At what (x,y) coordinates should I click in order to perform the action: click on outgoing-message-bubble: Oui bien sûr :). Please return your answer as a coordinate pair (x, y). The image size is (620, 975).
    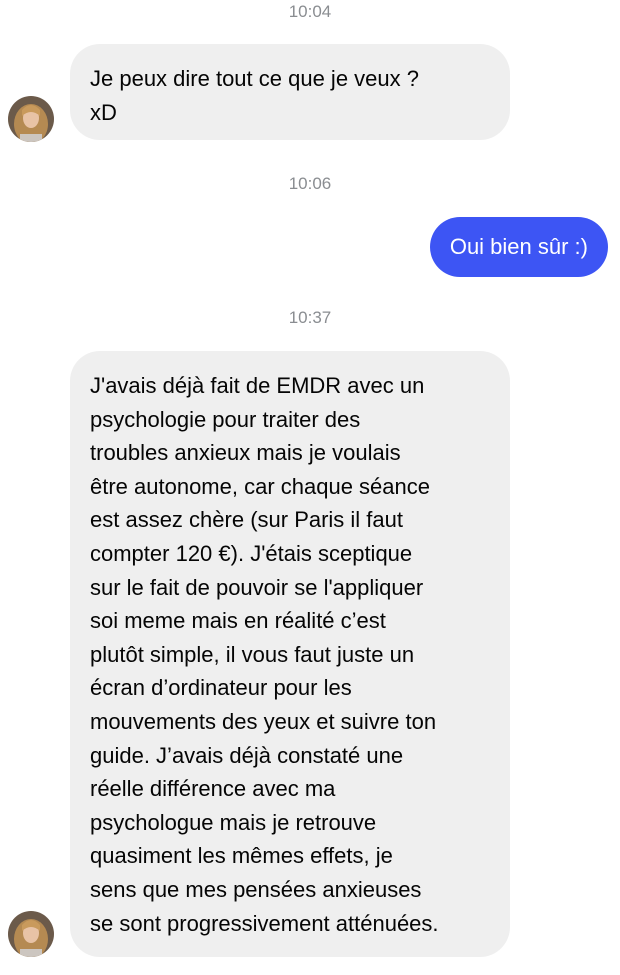
    Looking at the image, I should click on (518, 247).